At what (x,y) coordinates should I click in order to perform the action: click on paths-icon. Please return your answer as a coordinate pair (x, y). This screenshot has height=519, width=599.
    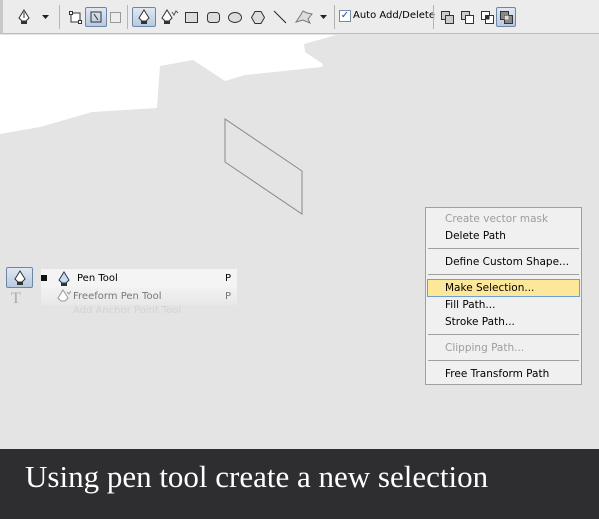
    Looking at the image, I should click on (96, 17).